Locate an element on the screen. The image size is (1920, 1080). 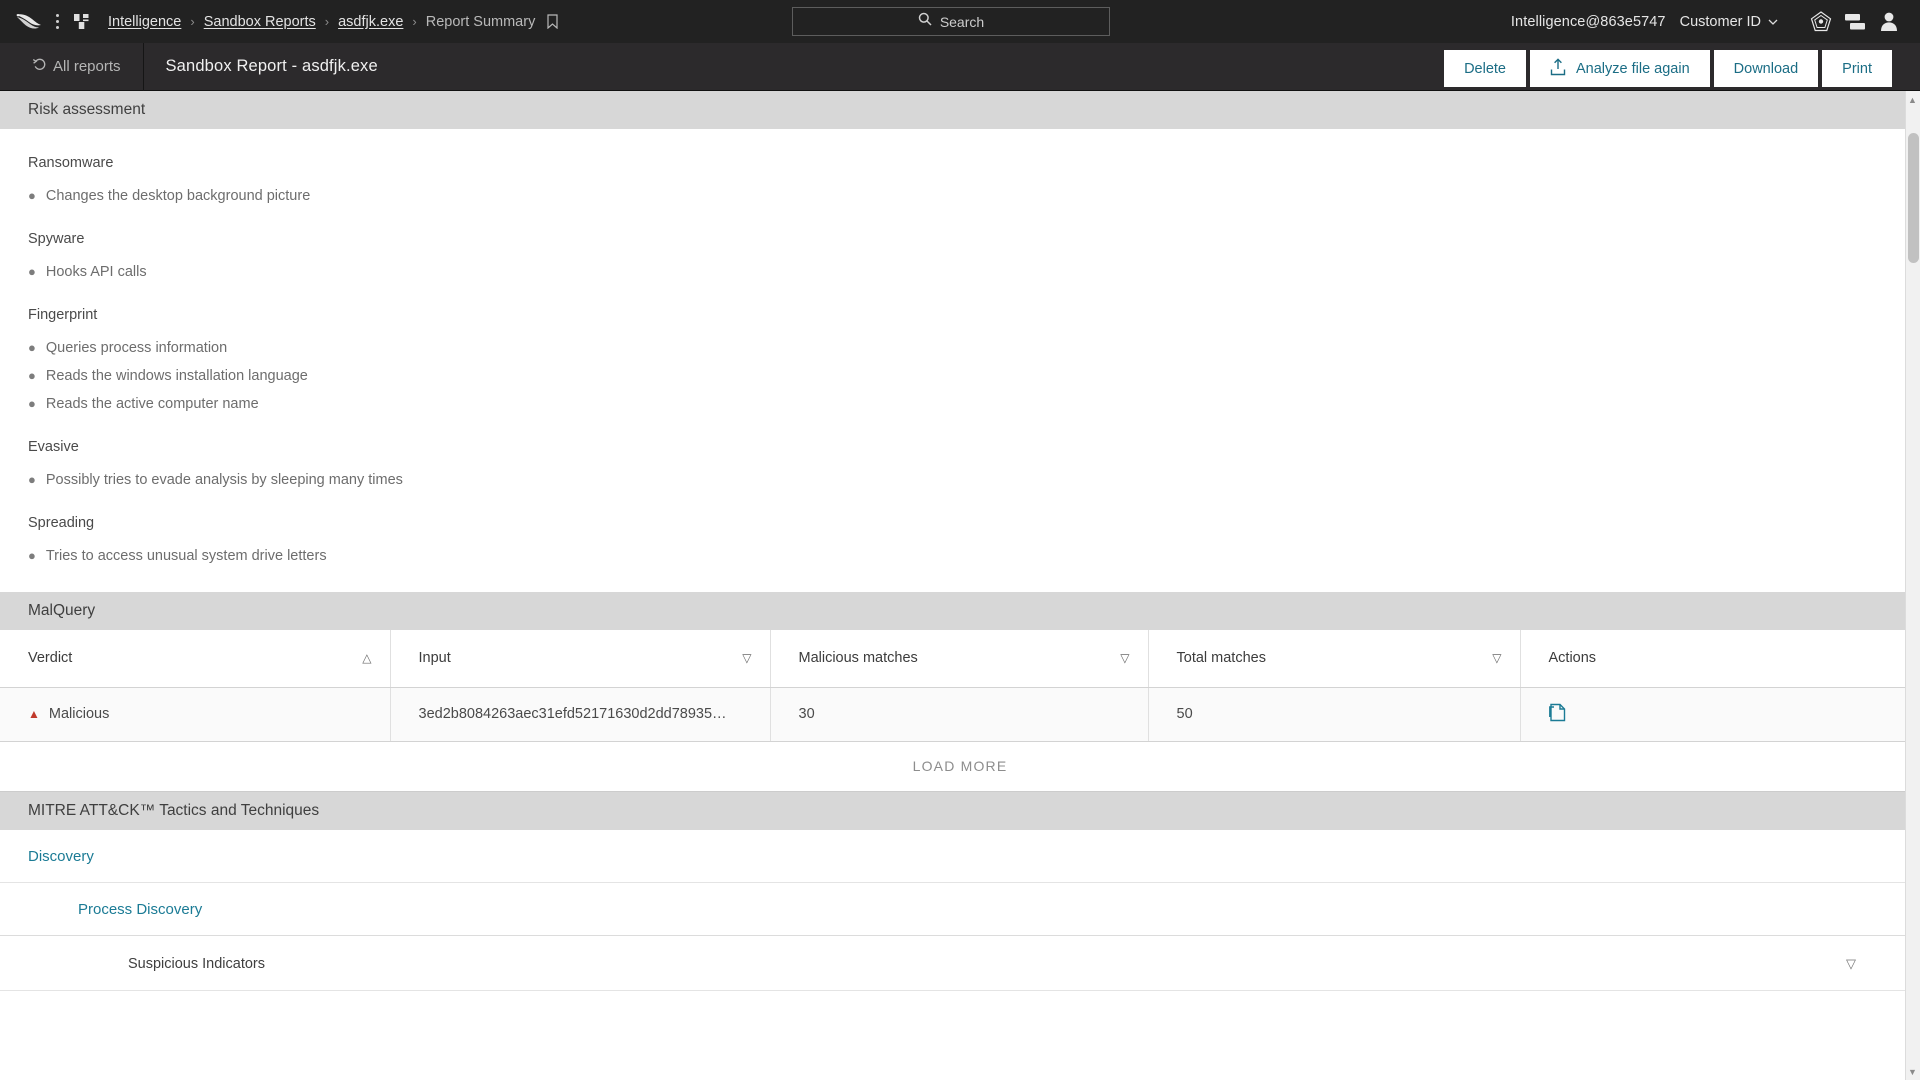
cell-total-matches: 50 is located at coordinates (1334, 714).